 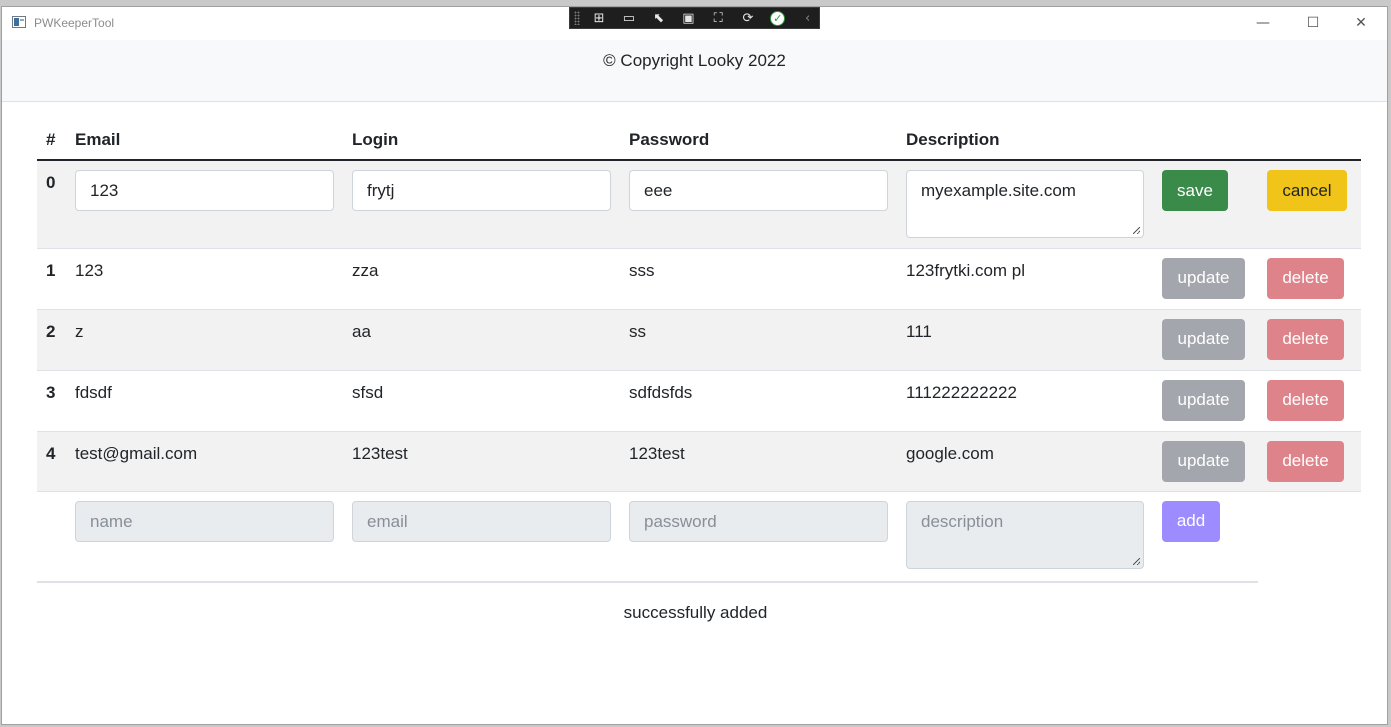 I want to click on select-element-icon: ⊞, so click(x=599, y=18).